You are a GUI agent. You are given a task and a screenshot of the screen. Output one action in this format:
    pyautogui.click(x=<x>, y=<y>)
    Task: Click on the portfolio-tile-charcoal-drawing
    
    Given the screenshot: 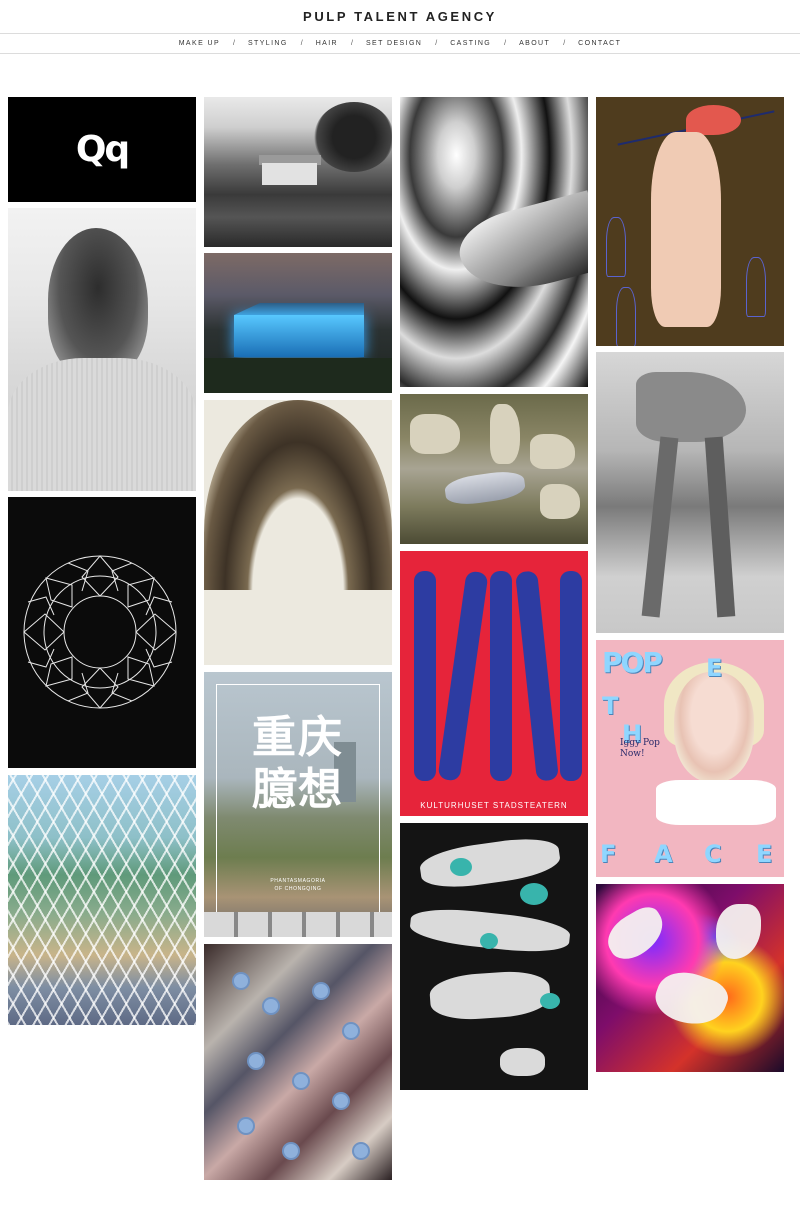 What is the action you would take?
    pyautogui.click(x=298, y=532)
    